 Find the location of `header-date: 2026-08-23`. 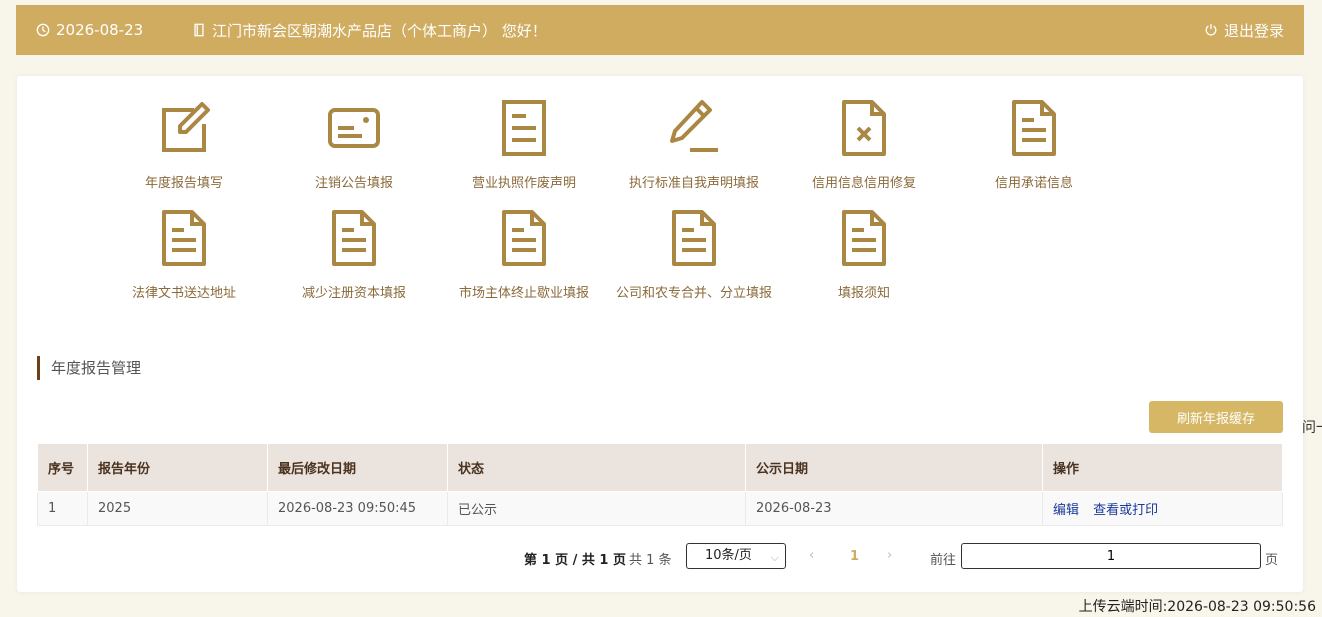

header-date: 2026-08-23 is located at coordinates (89, 30).